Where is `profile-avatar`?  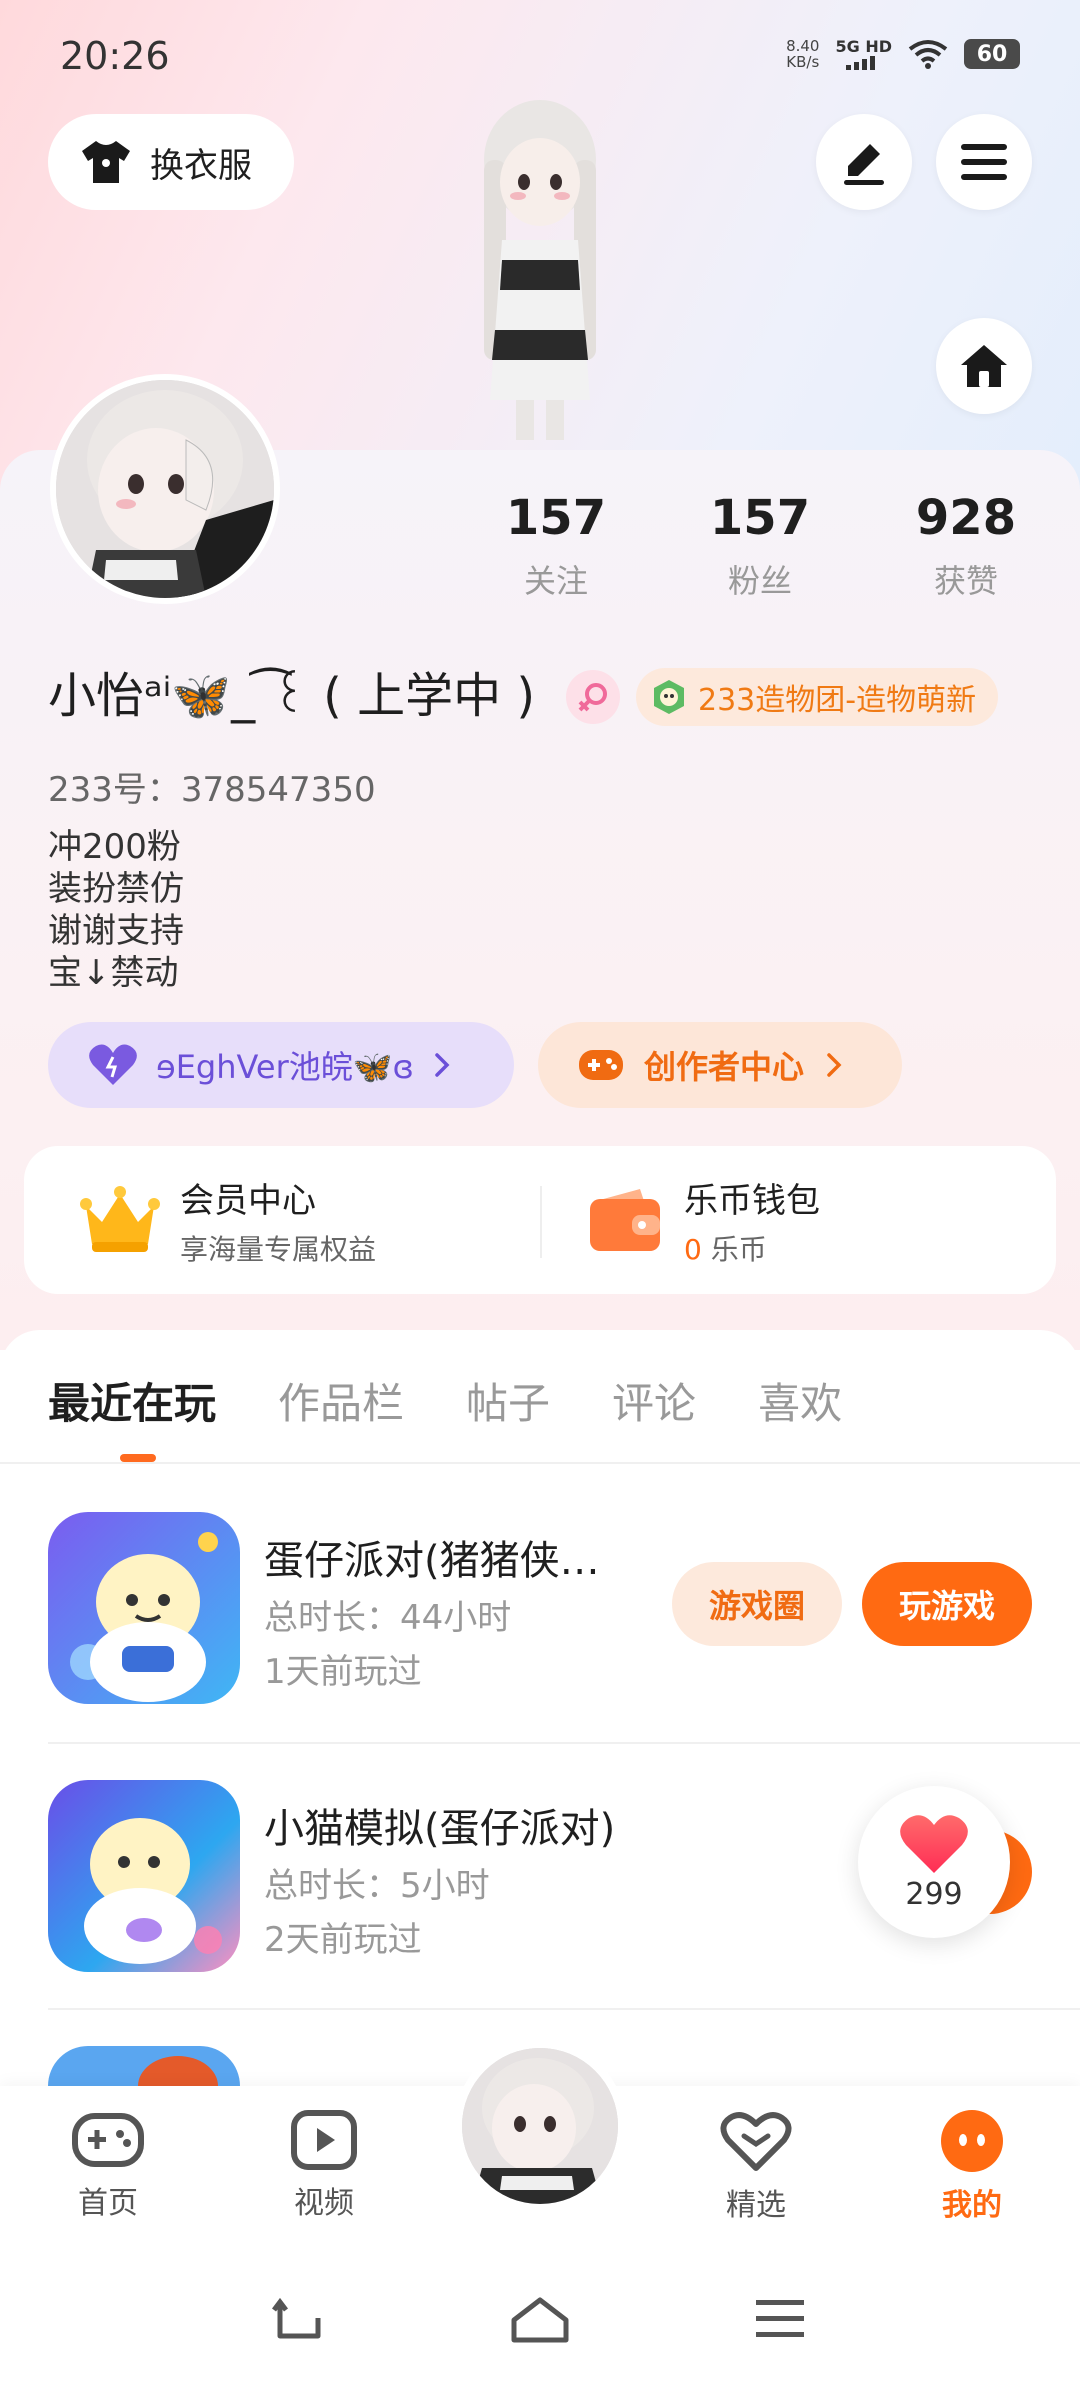 profile-avatar is located at coordinates (165, 489).